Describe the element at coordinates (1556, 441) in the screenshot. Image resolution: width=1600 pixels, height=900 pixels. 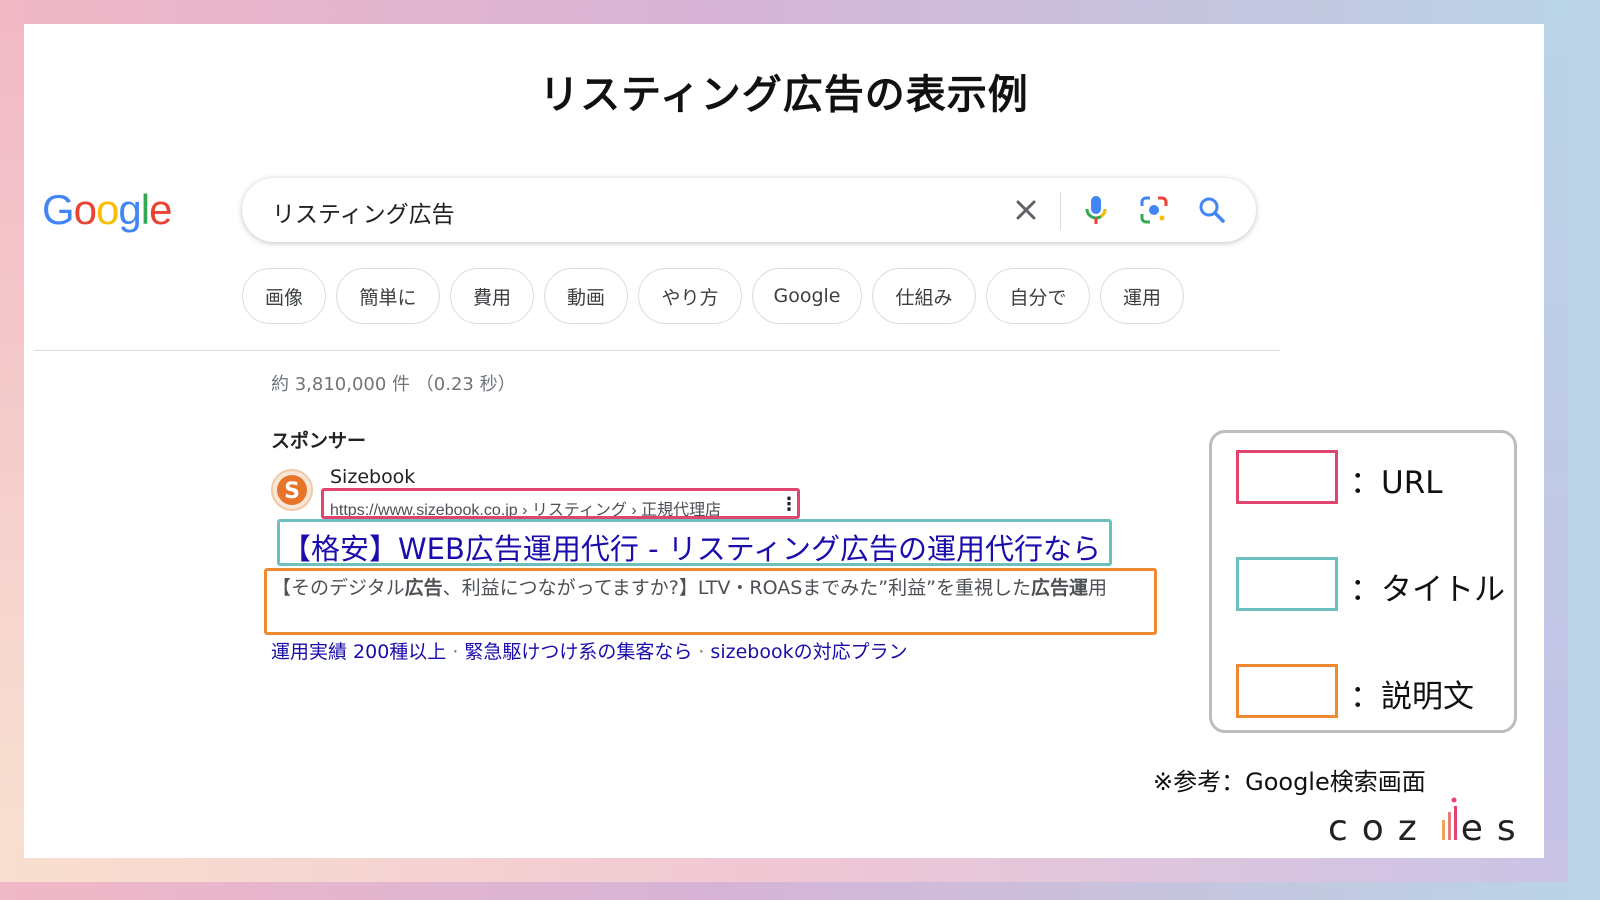
I see `background-gradient-right` at that location.